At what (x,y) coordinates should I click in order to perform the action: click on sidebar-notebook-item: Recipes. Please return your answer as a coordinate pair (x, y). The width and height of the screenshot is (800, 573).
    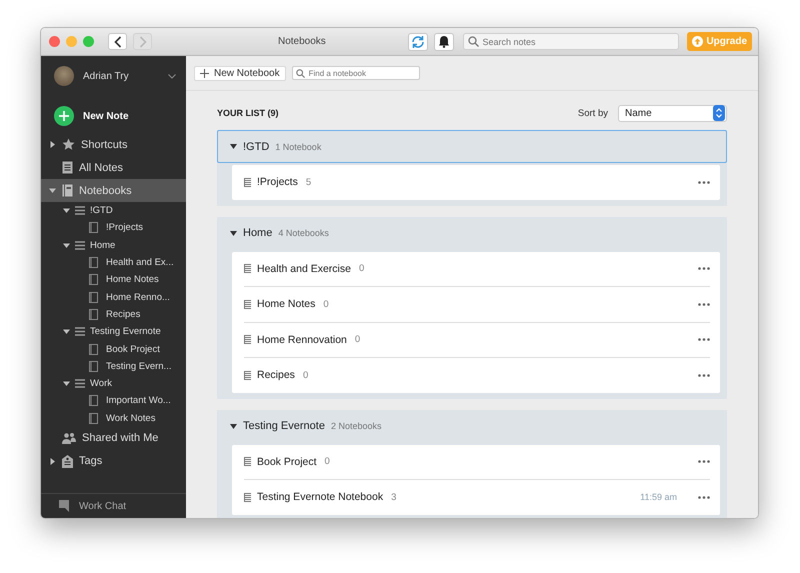
    Looking at the image, I should click on (113, 315).